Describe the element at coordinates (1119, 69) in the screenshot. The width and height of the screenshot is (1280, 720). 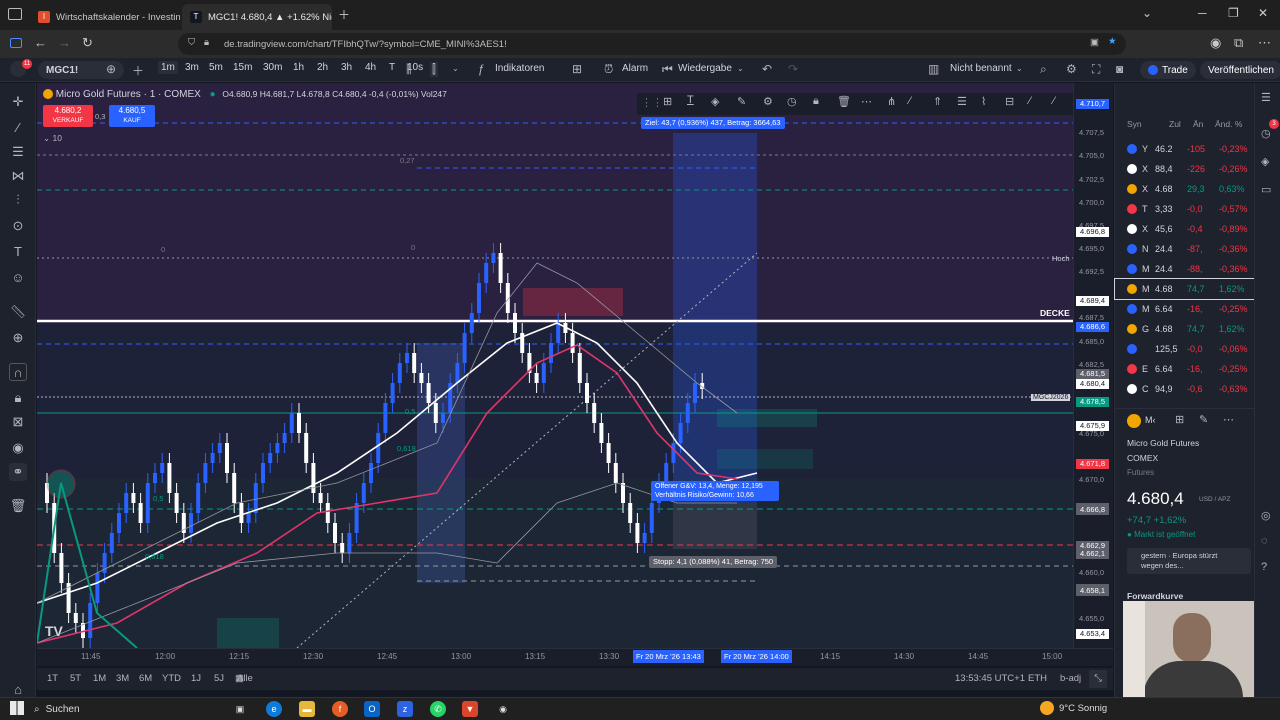
I see `camera-icon: ◙` at that location.